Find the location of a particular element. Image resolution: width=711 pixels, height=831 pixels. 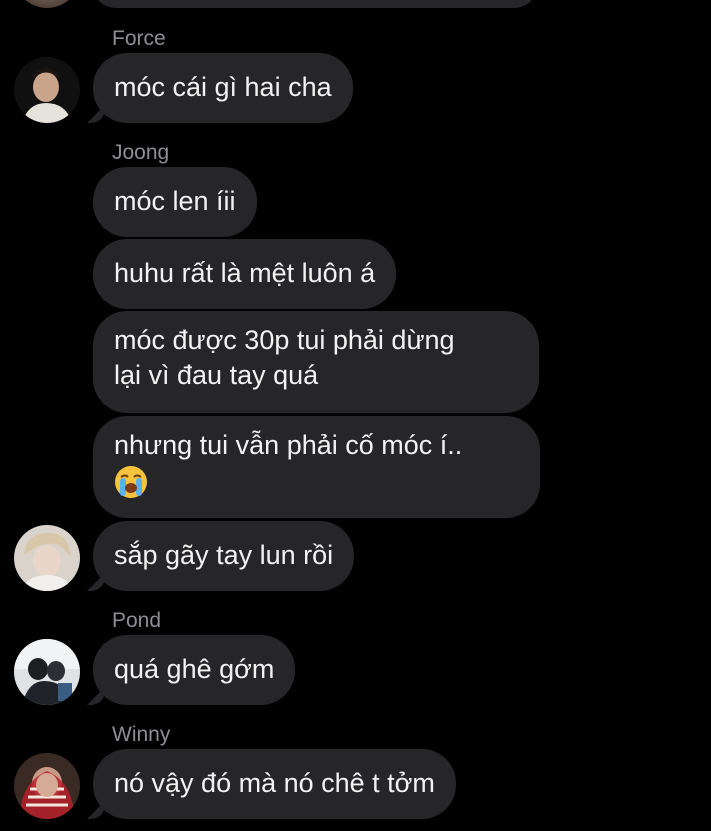

message-text: huhu rất là mệt luôn á is located at coordinates (245, 273).